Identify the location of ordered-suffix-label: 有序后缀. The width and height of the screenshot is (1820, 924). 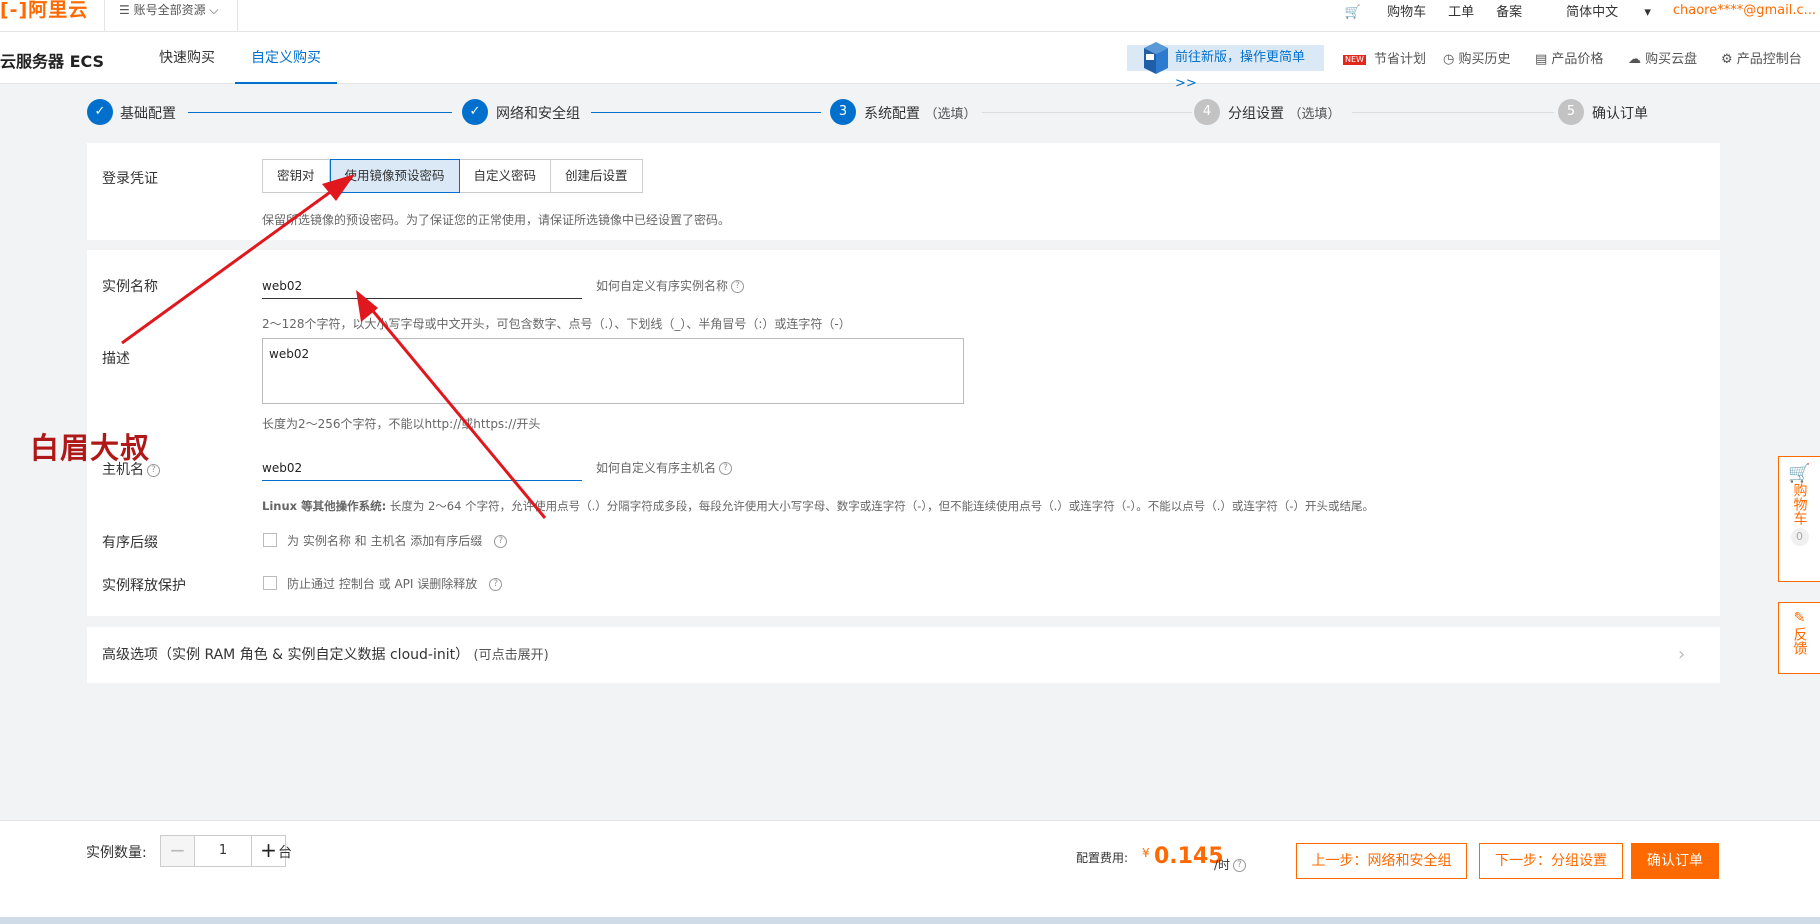
(130, 543).